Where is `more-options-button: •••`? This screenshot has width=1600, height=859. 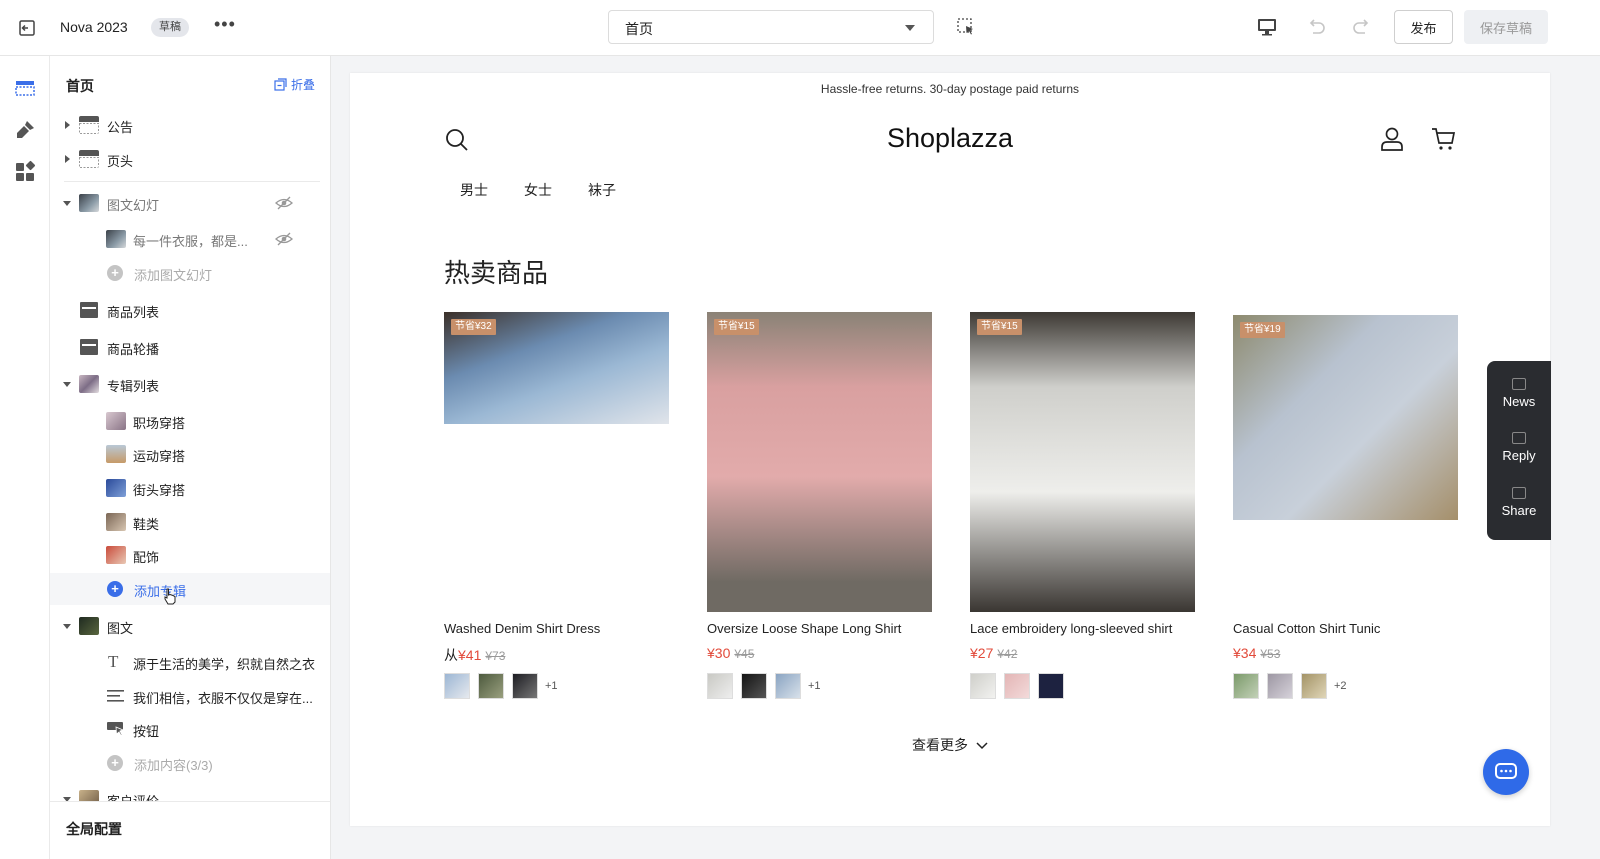 more-options-button: ••• is located at coordinates (225, 24).